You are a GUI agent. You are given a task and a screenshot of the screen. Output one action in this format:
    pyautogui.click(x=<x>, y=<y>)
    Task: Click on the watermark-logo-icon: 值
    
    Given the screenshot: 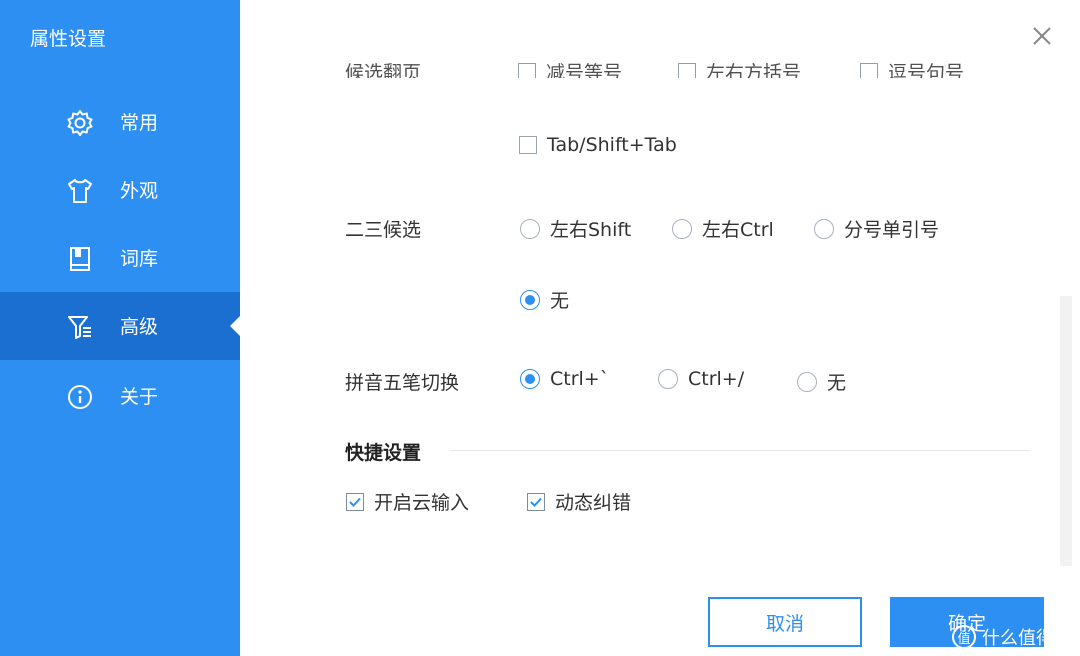 What is the action you would take?
    pyautogui.click(x=964, y=637)
    